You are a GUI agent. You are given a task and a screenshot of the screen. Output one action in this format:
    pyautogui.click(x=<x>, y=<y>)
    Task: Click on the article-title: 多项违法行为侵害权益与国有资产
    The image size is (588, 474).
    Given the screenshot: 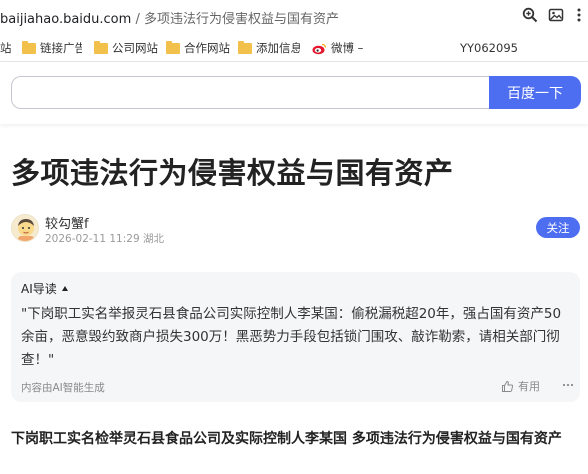 What is the action you would take?
    pyautogui.click(x=232, y=173)
    